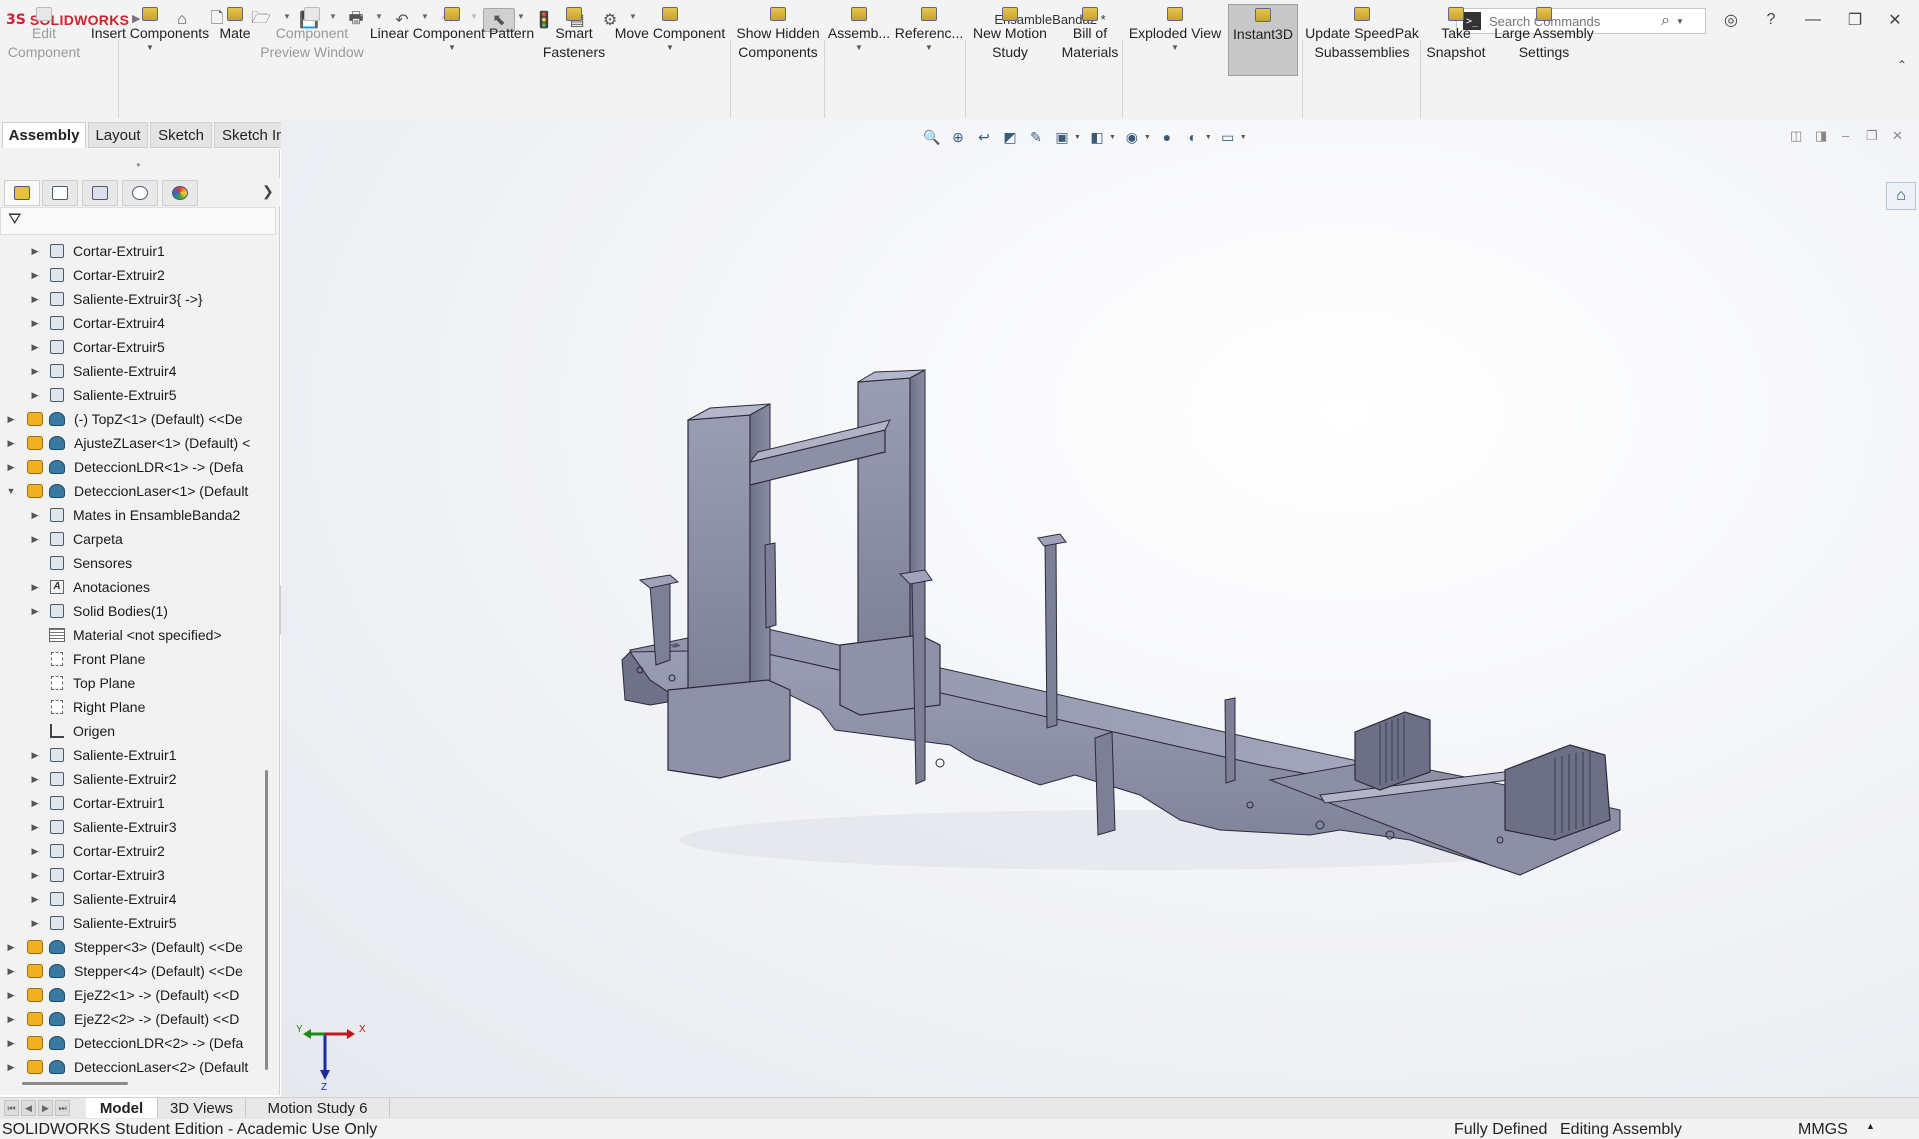 The width and height of the screenshot is (1919, 1139). I want to click on panel-grip-icon: ●, so click(138, 164).